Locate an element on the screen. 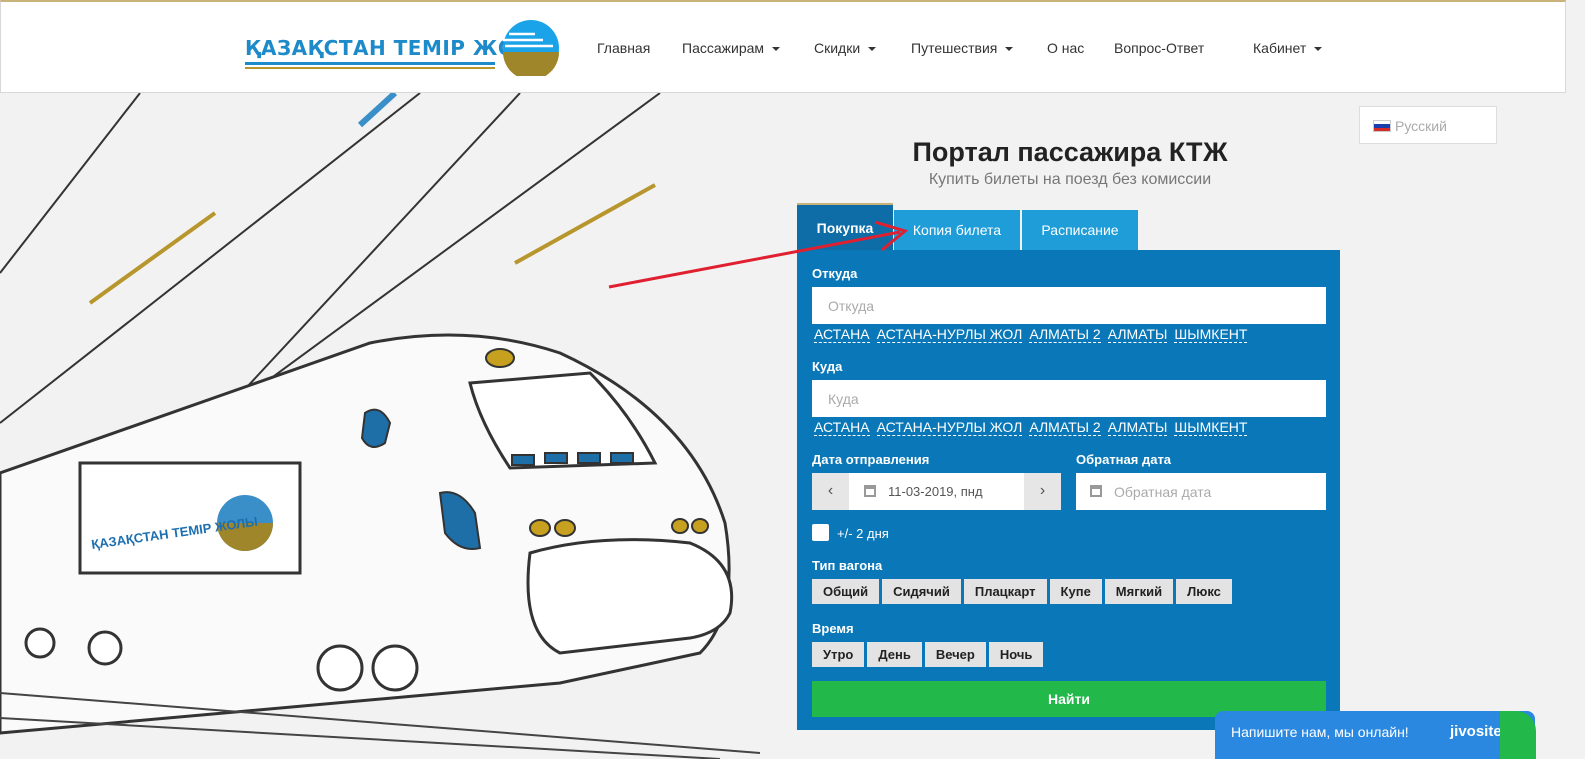  chat-widget: Напишите нам, мы онлайн! jivosite is located at coordinates (1375, 735).